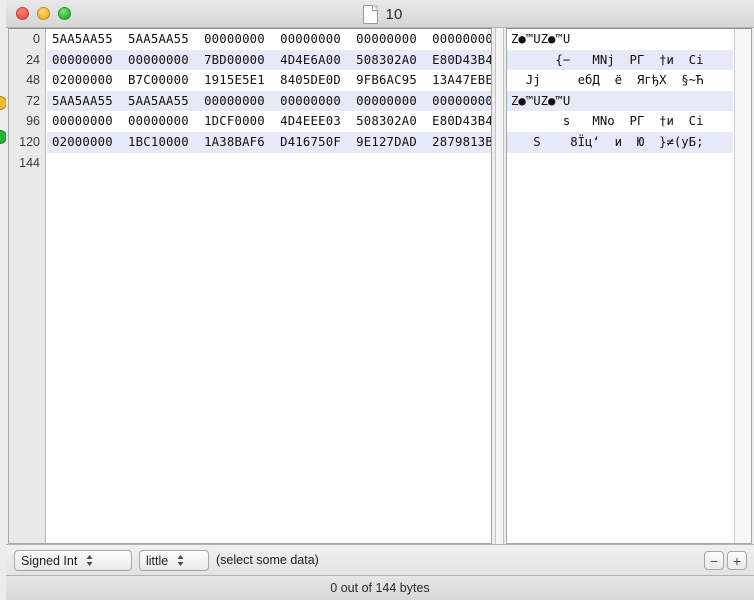  Describe the element at coordinates (267, 560) in the screenshot. I see `inspector-hint: (select some data)` at that location.